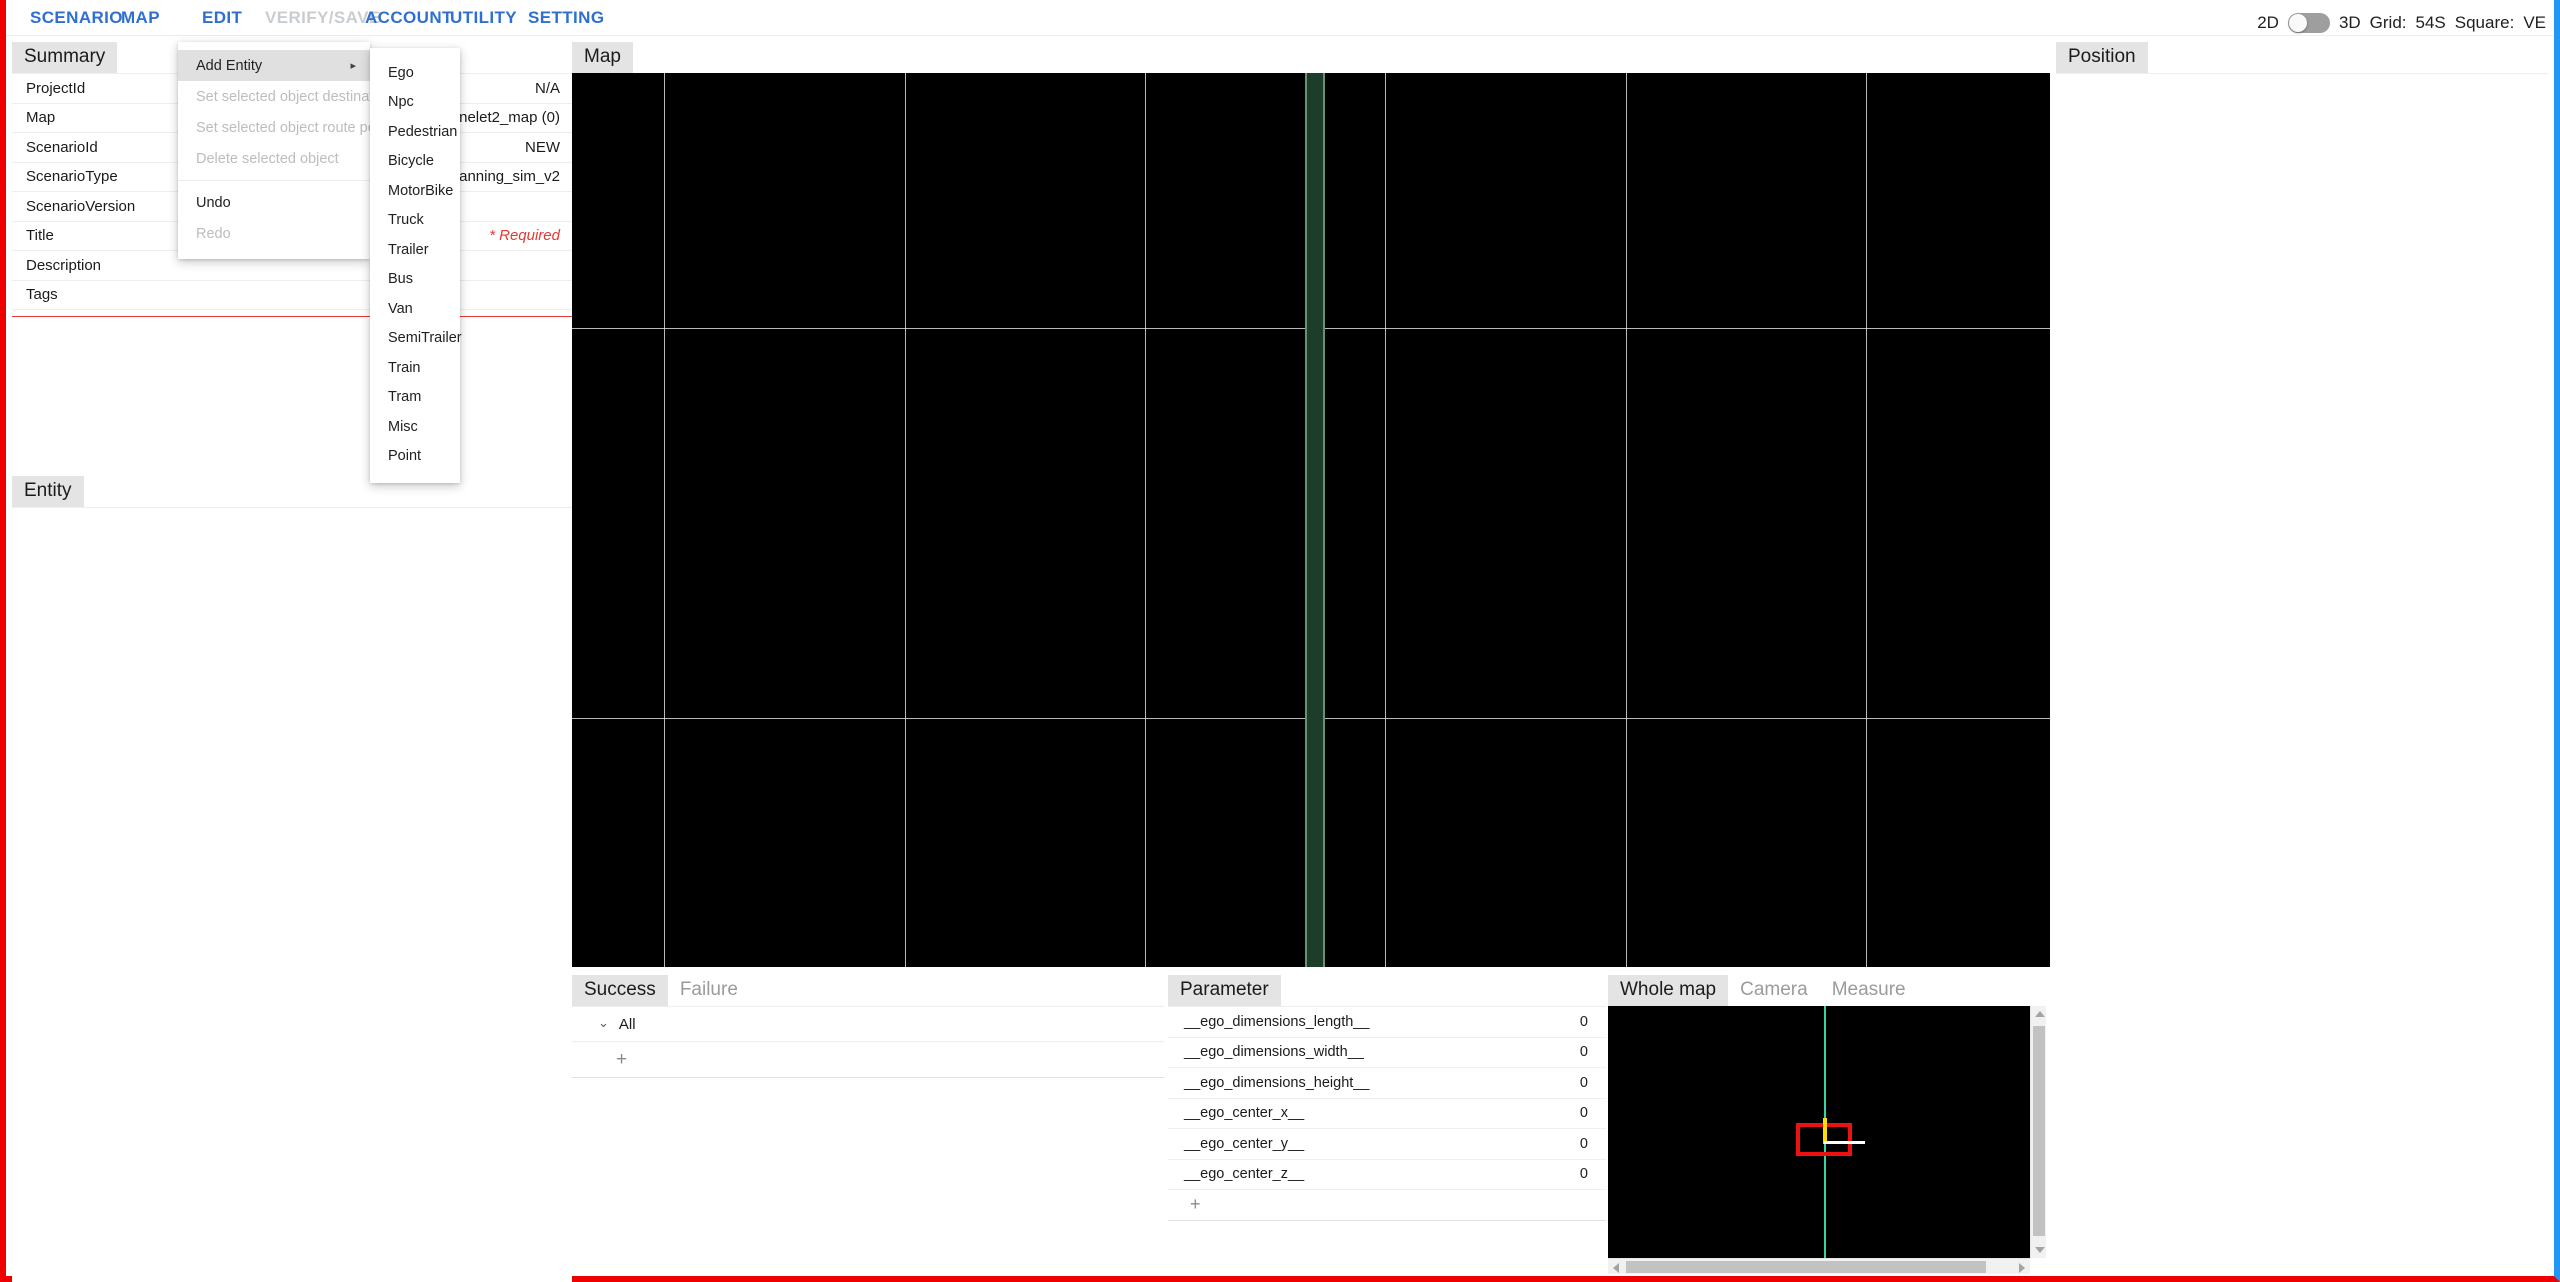 The width and height of the screenshot is (2560, 1282). What do you see at coordinates (292, 894) in the screenshot?
I see `entity-list` at bounding box center [292, 894].